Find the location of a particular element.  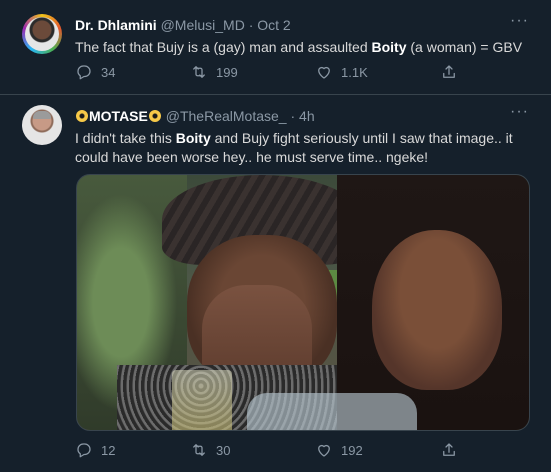

retweet-count: 199 is located at coordinates (227, 72).